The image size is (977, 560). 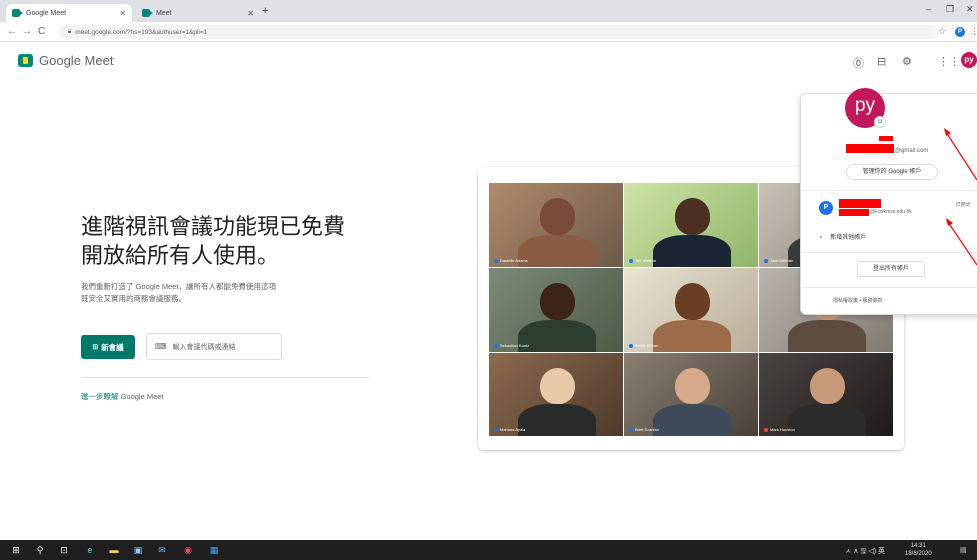 I want to click on sign-out-all-button: 登出所有帳戶, so click(x=891, y=269).